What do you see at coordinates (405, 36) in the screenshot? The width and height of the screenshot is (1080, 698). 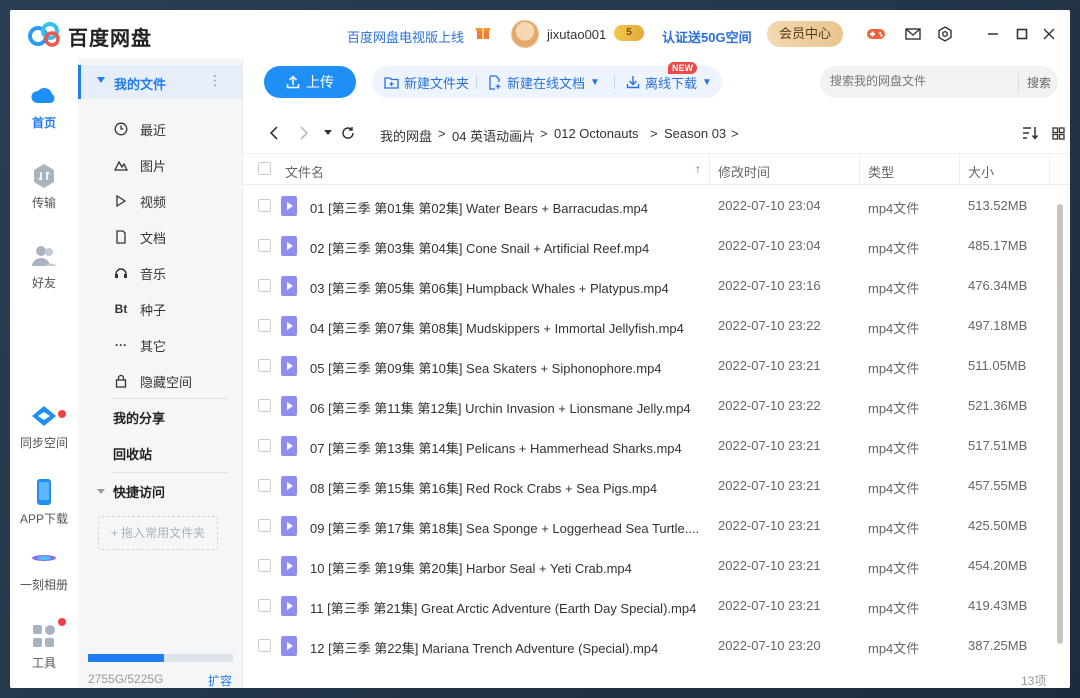 I see `tv-version-link: 百度网盘电视版上线` at bounding box center [405, 36].